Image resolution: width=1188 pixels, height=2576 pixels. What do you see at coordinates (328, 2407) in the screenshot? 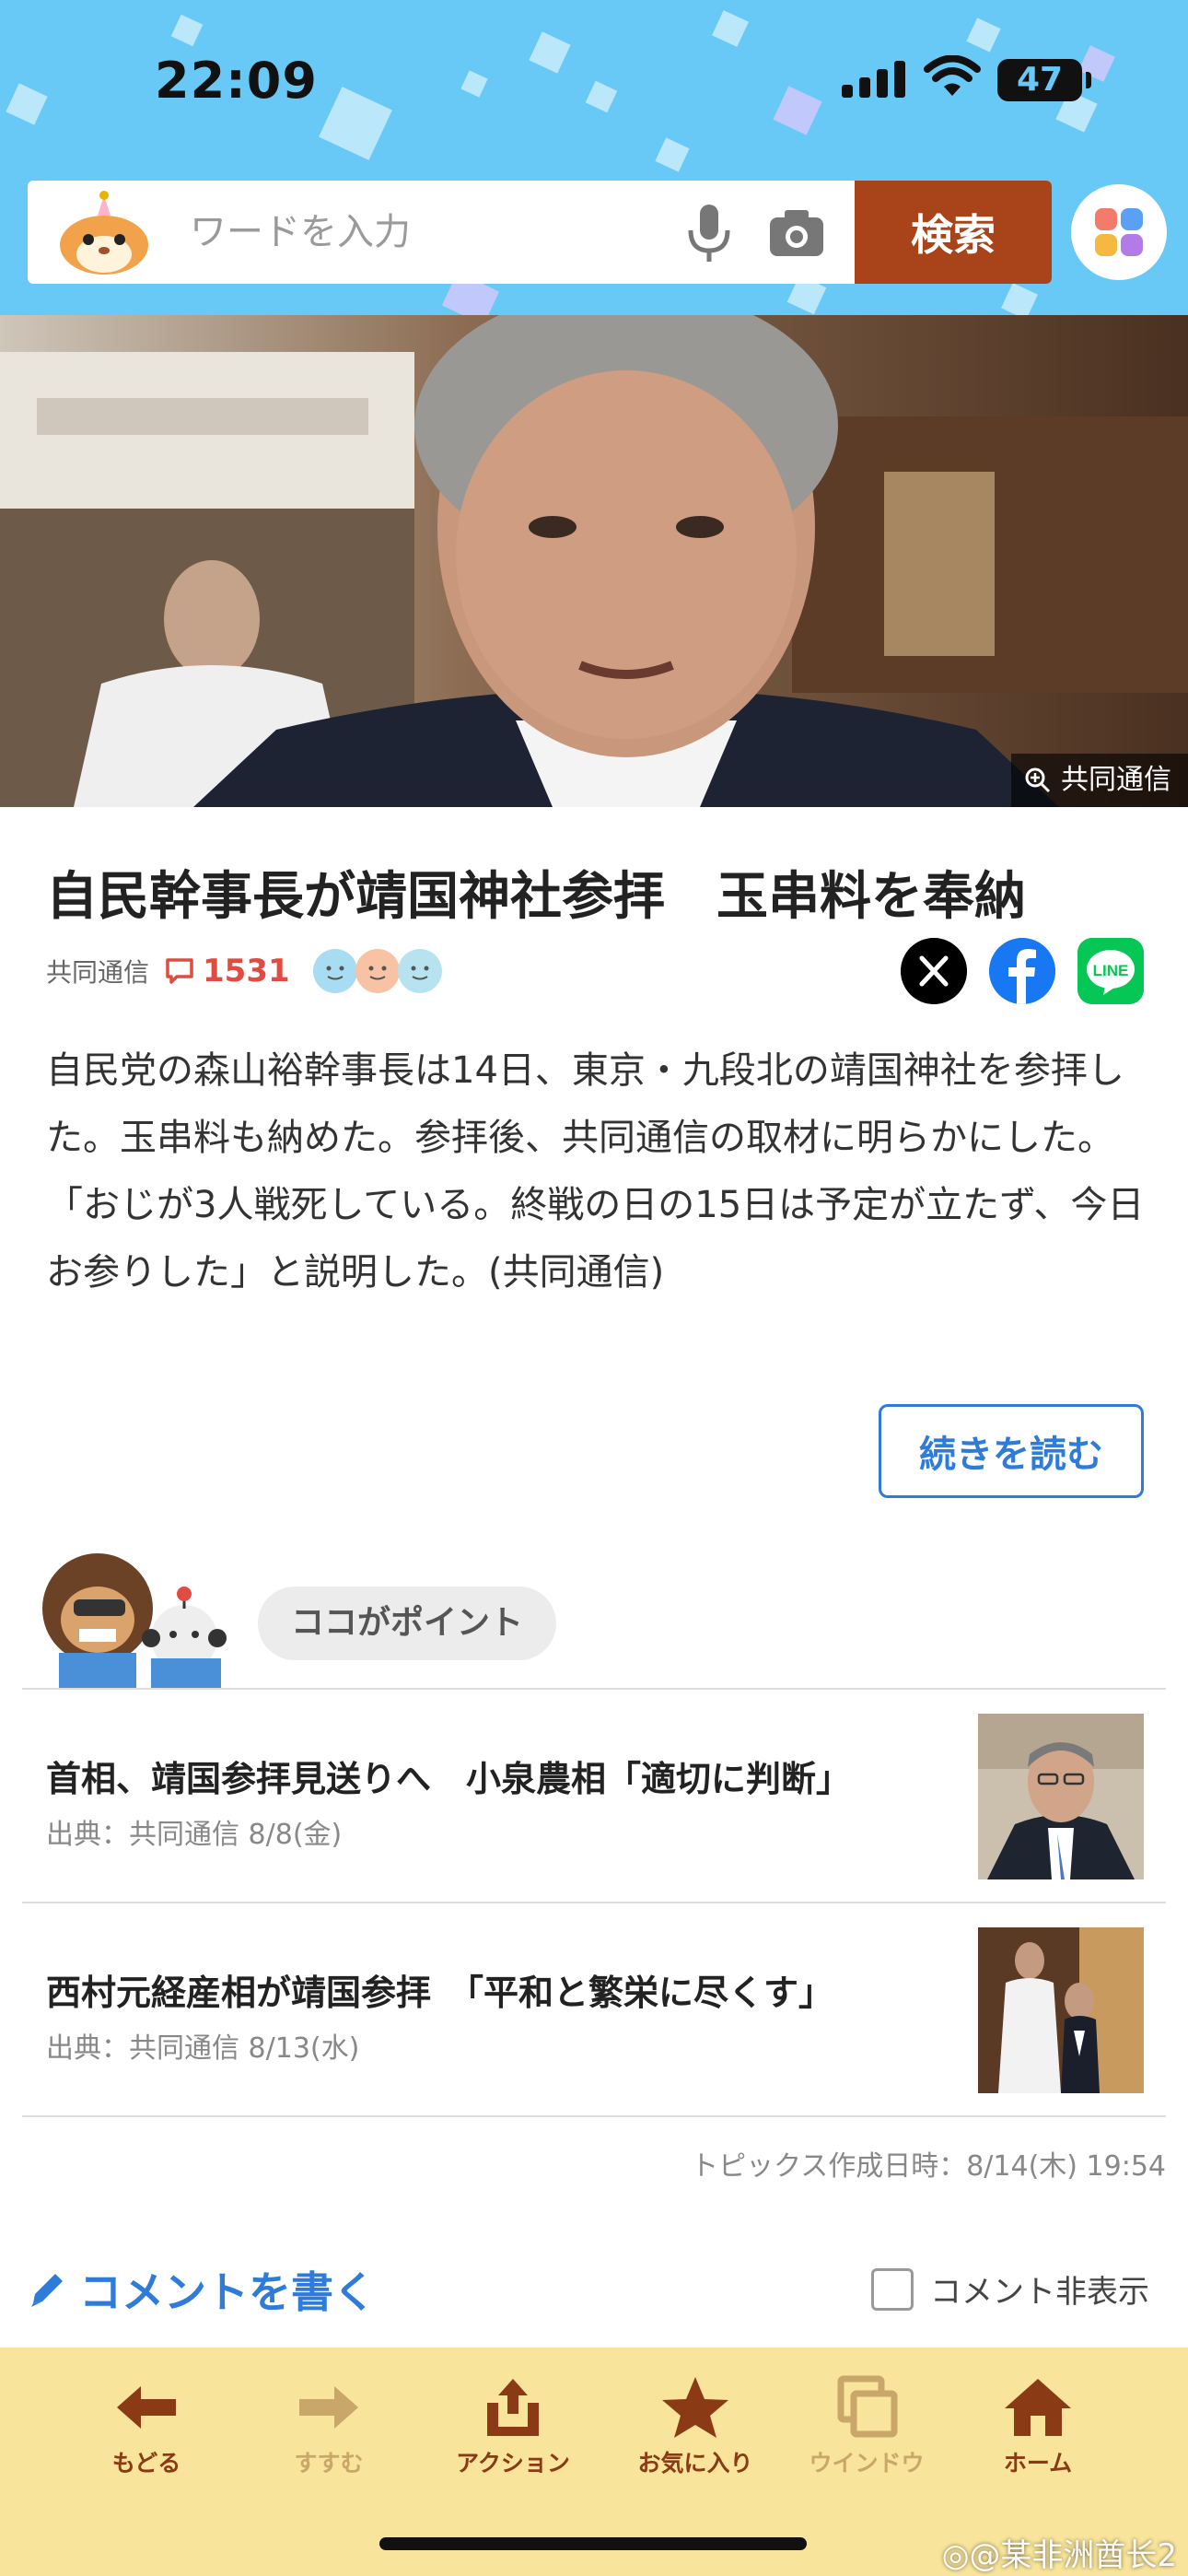
I see `forward-arrow-icon` at bounding box center [328, 2407].